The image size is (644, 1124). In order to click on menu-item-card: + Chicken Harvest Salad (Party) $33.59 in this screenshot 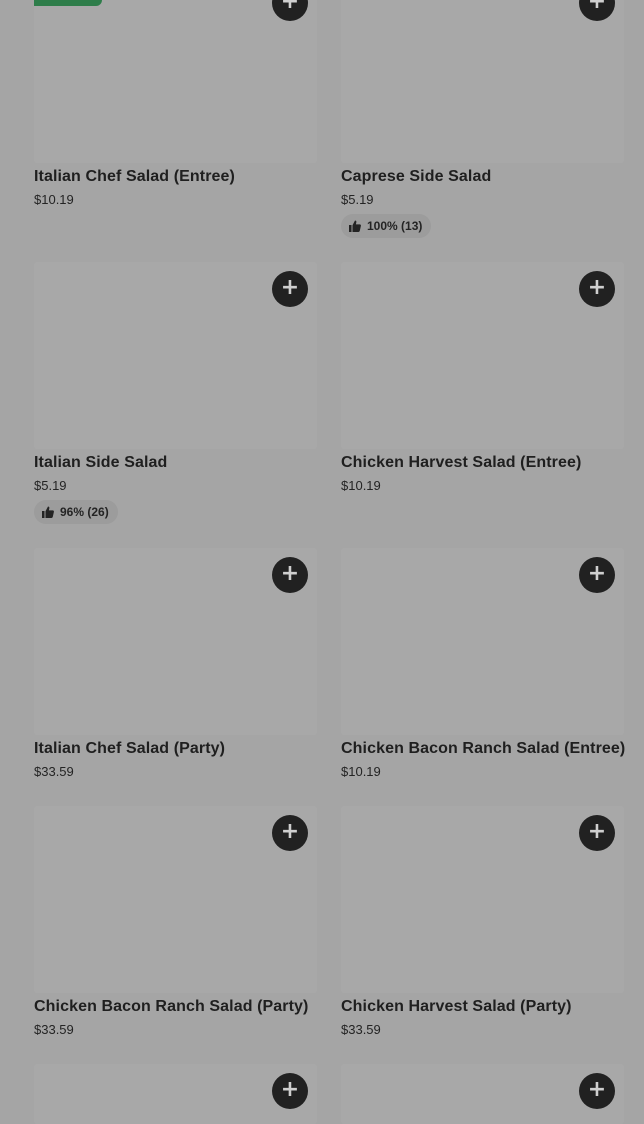, I will do `click(482, 935)`.